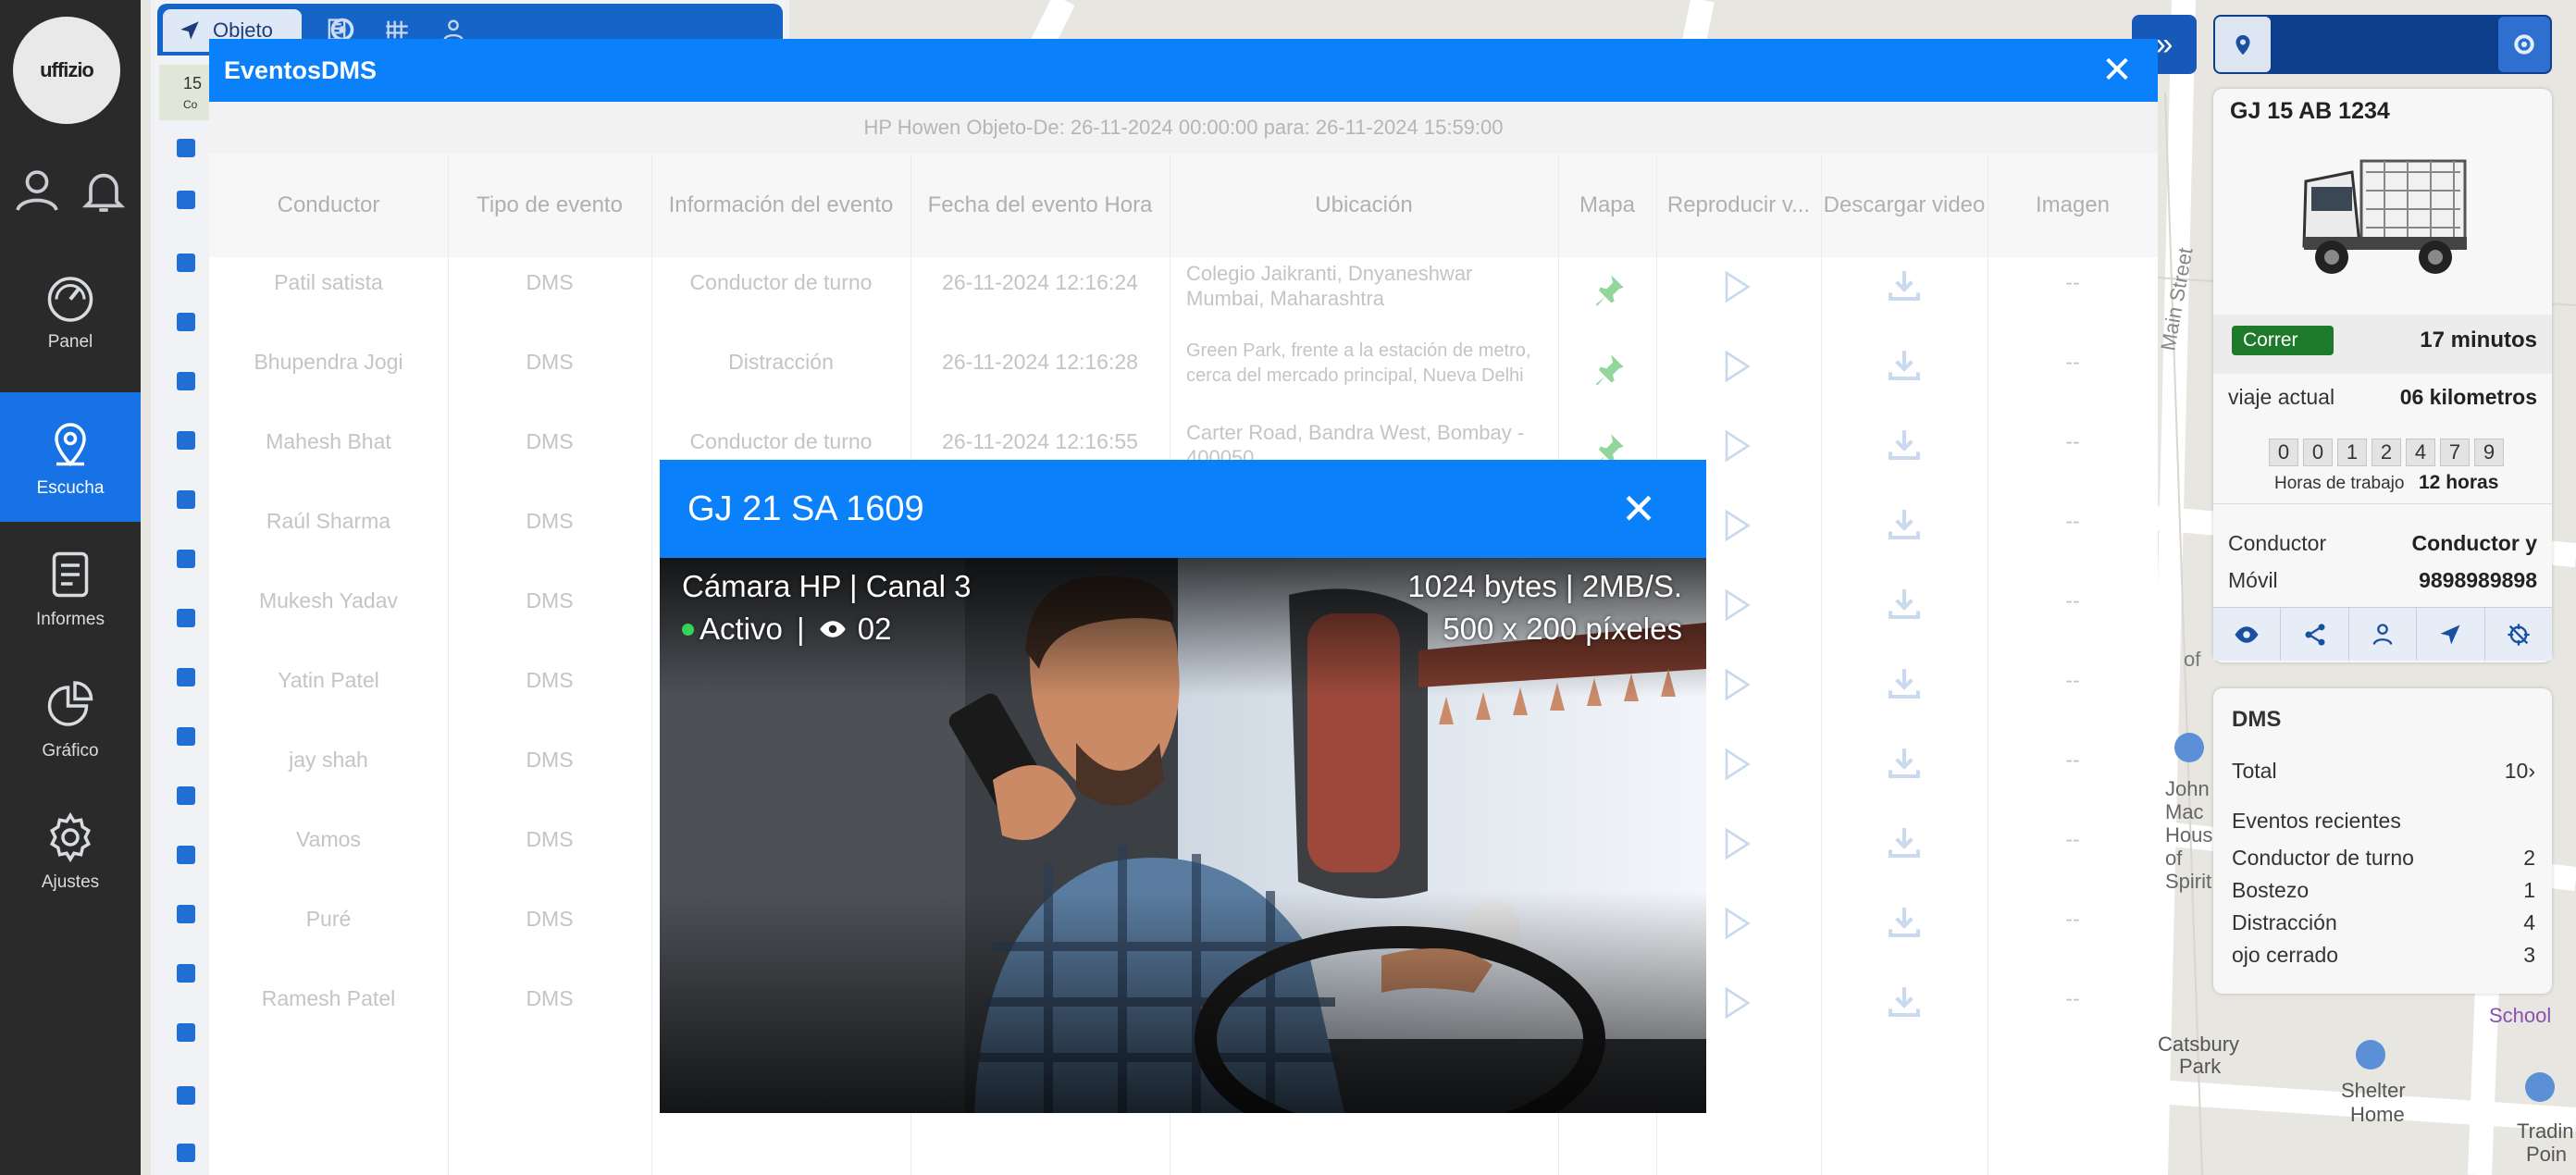 This screenshot has width=2576, height=1175. What do you see at coordinates (2474, 543) in the screenshot?
I see `driver-value: Conductor y` at bounding box center [2474, 543].